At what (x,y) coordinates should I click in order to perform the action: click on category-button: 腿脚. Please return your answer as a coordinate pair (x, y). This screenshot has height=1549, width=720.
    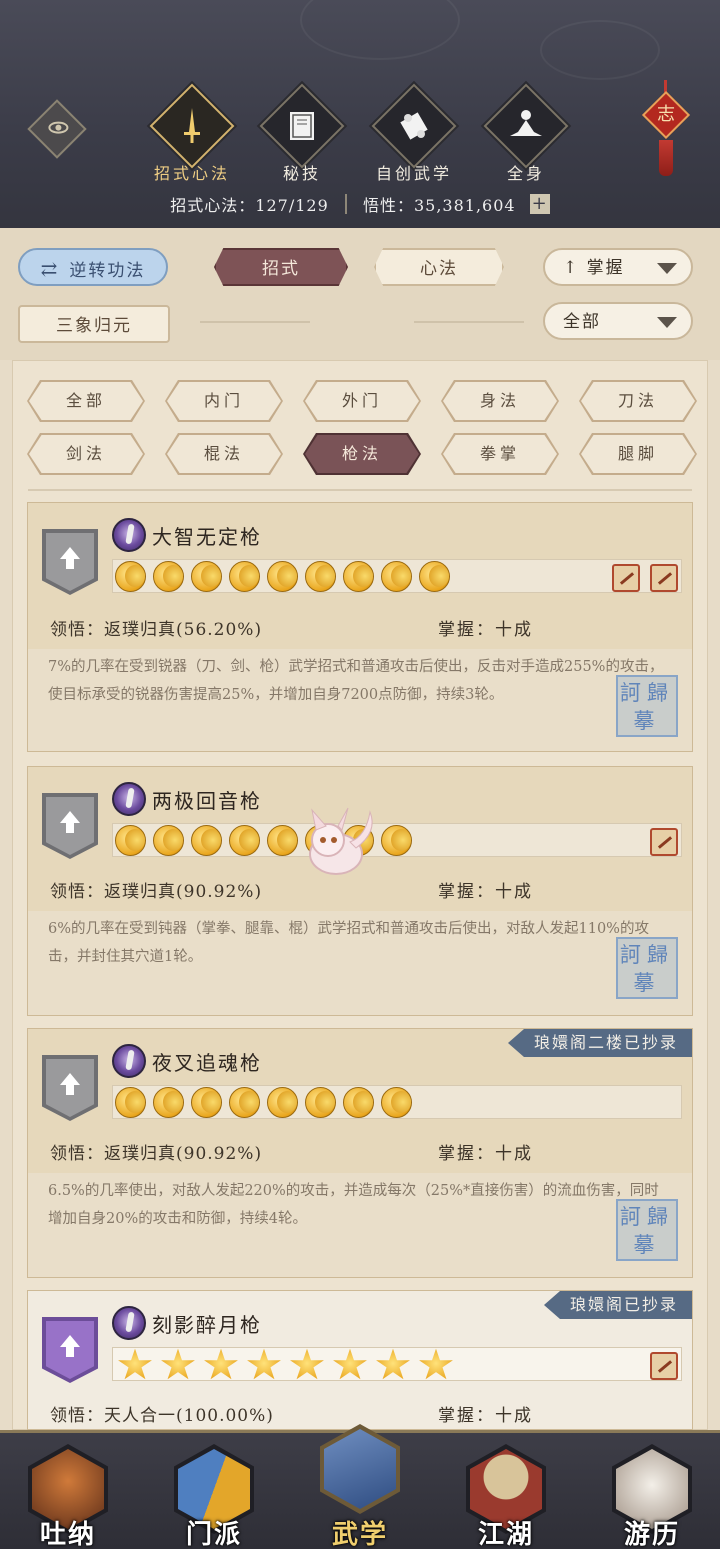
    Looking at the image, I should click on (638, 454).